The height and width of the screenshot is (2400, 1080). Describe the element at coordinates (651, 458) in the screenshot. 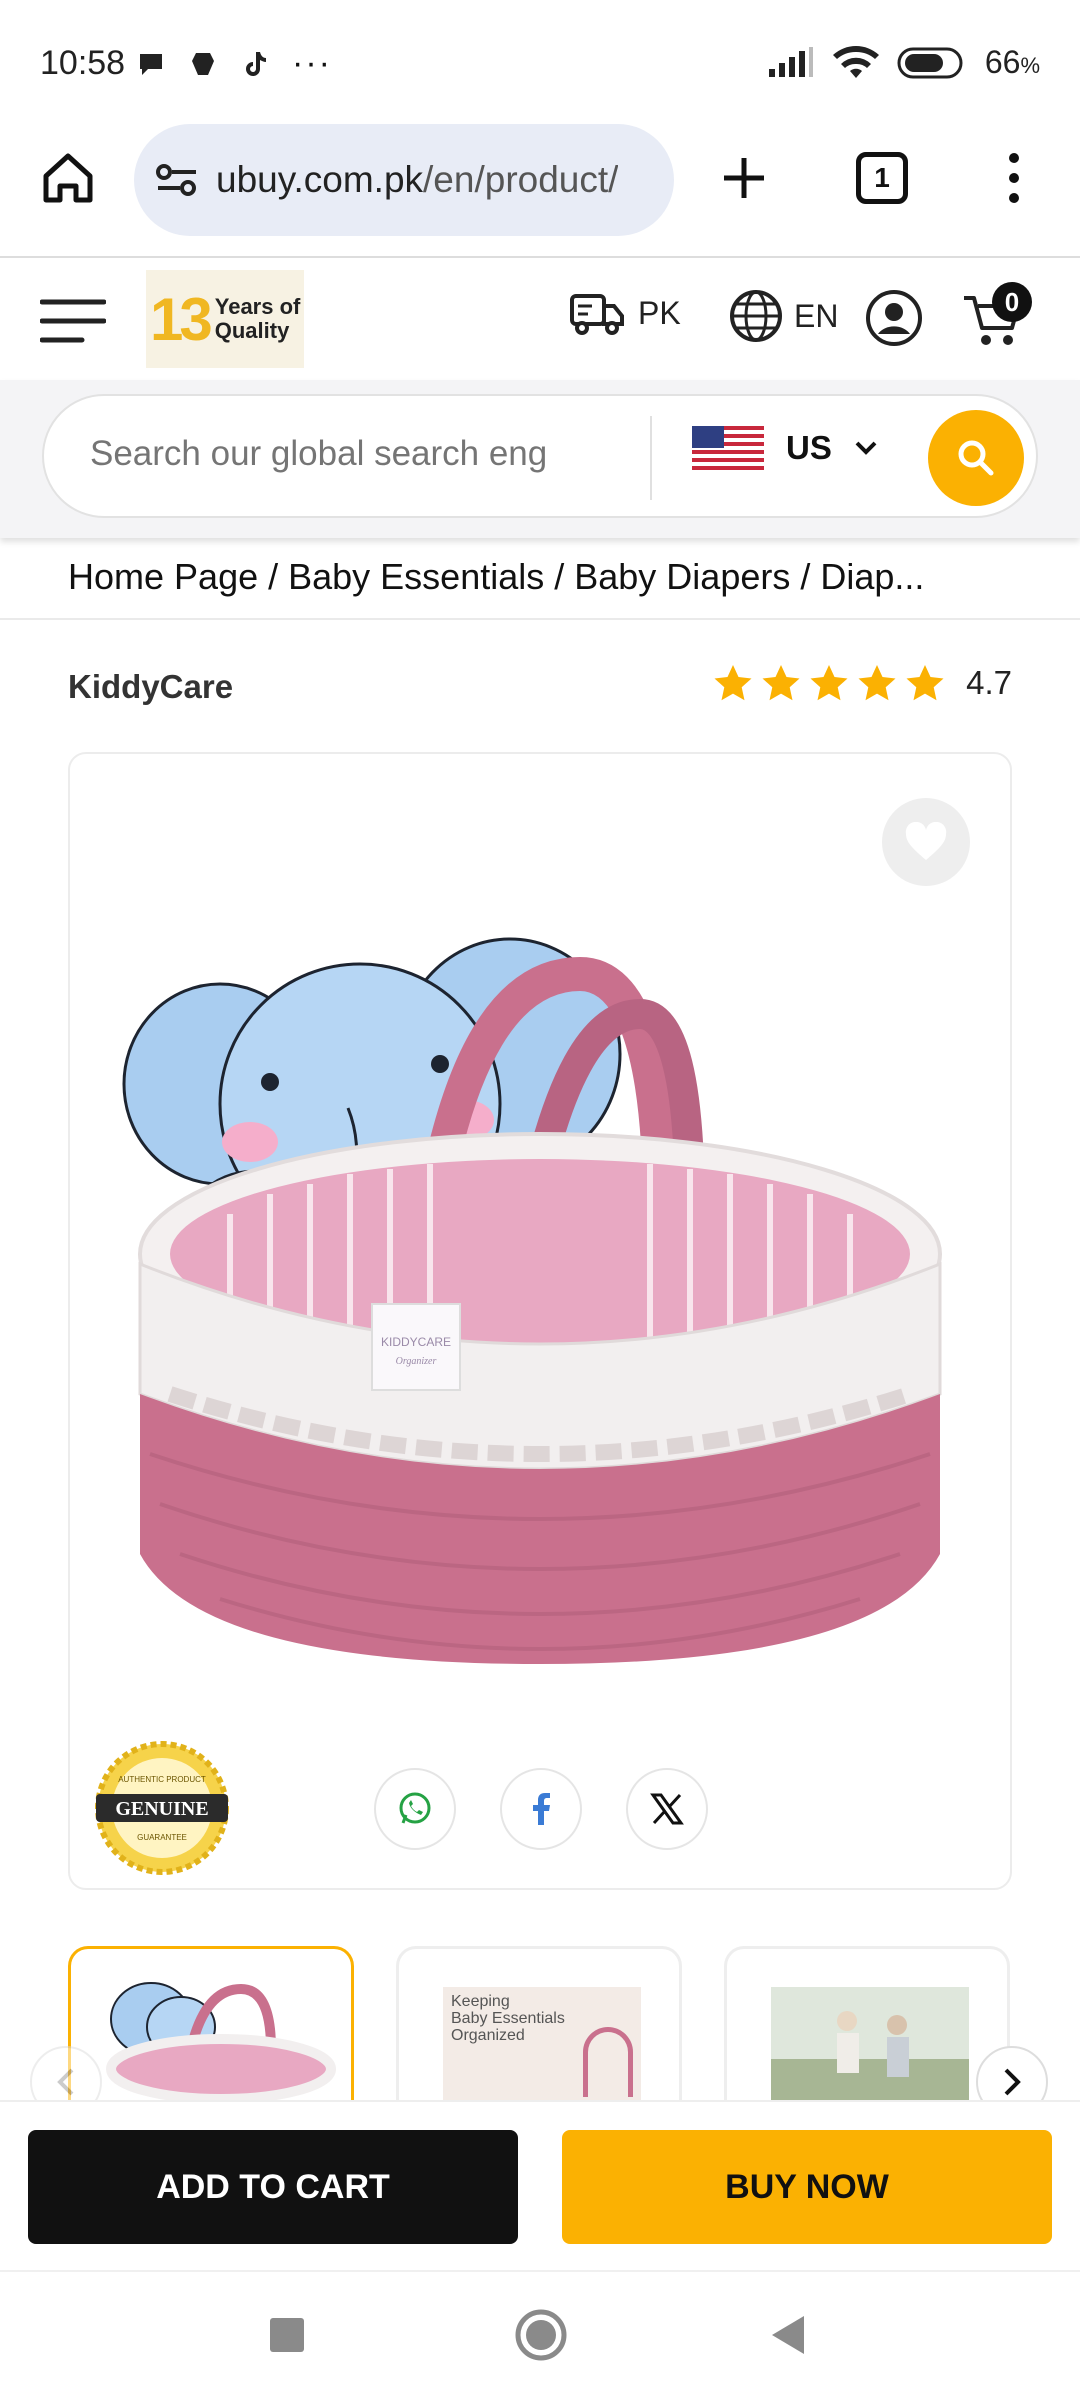

I see `search-divider` at that location.